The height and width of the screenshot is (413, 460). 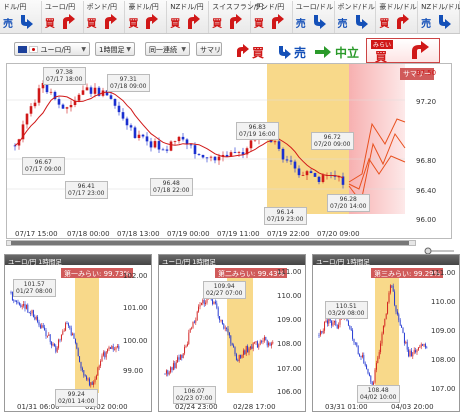 I want to click on y-tick-arrow: 97.50, so click(x=426, y=73).